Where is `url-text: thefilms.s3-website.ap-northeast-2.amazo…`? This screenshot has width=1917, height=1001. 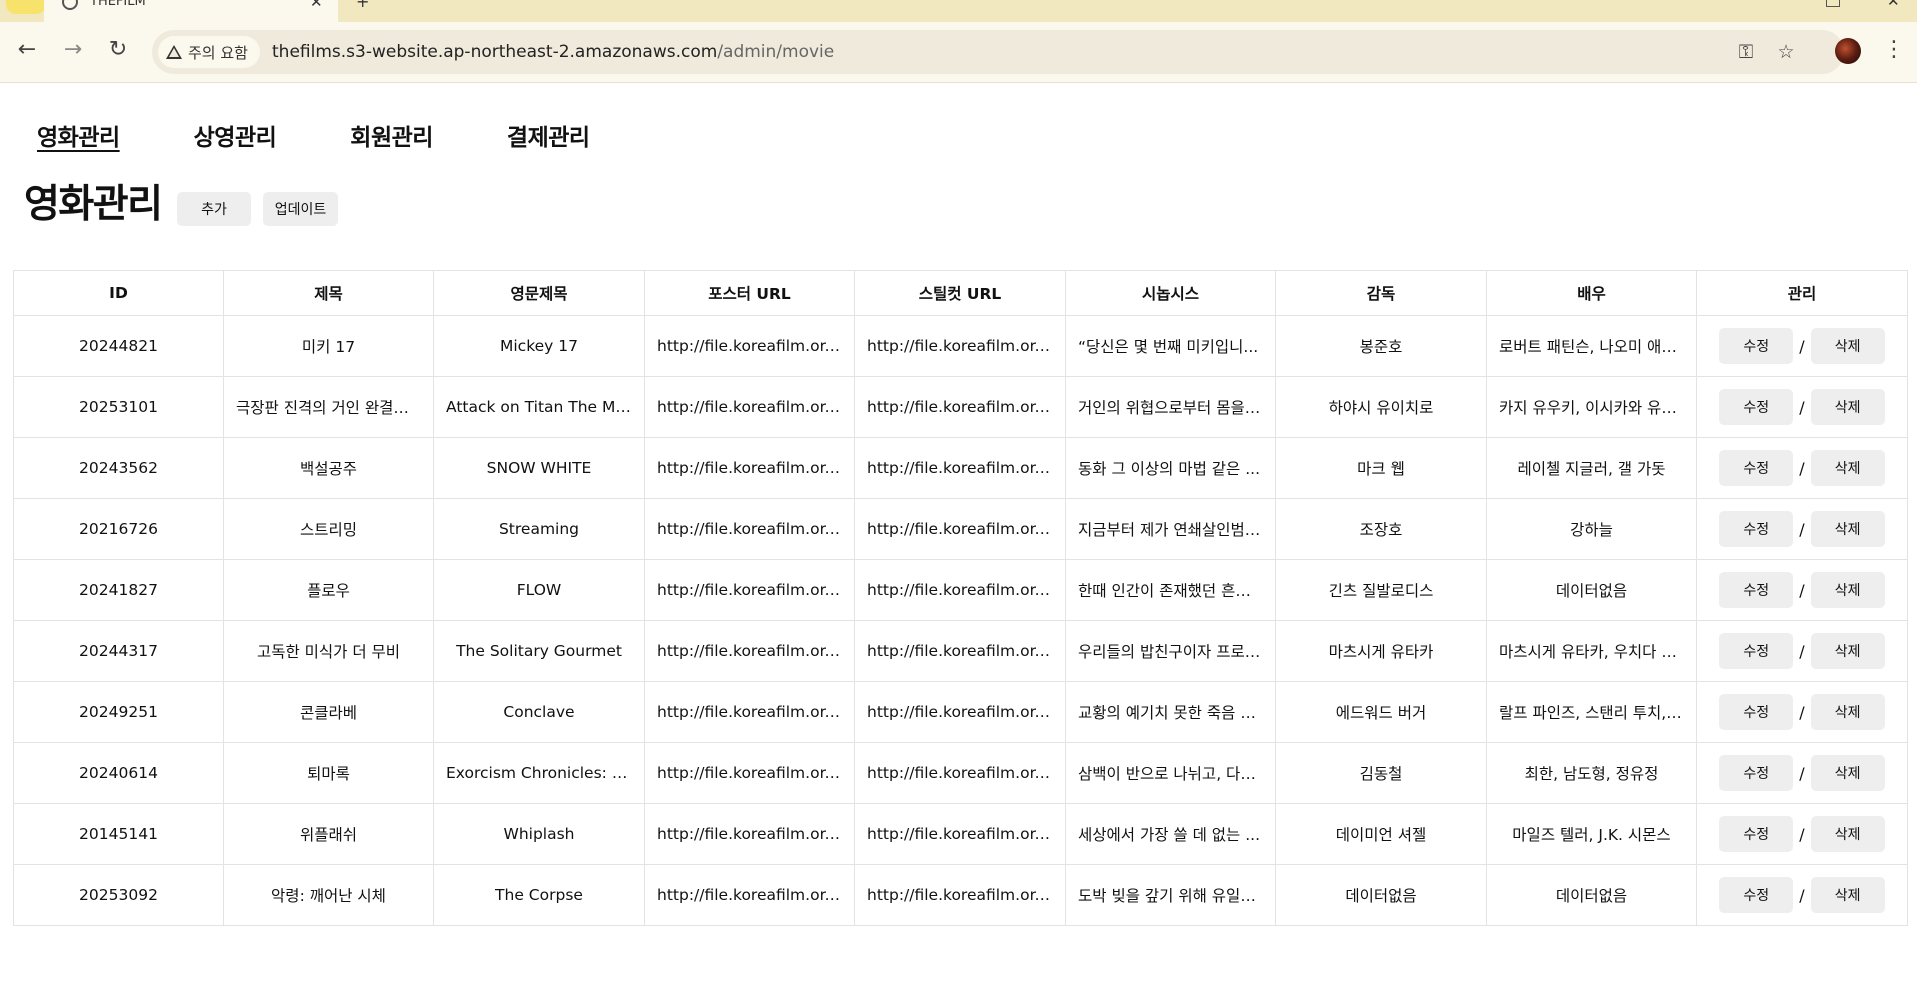
url-text: thefilms.s3-website.ap-northeast-2.amazo… is located at coordinates (553, 52).